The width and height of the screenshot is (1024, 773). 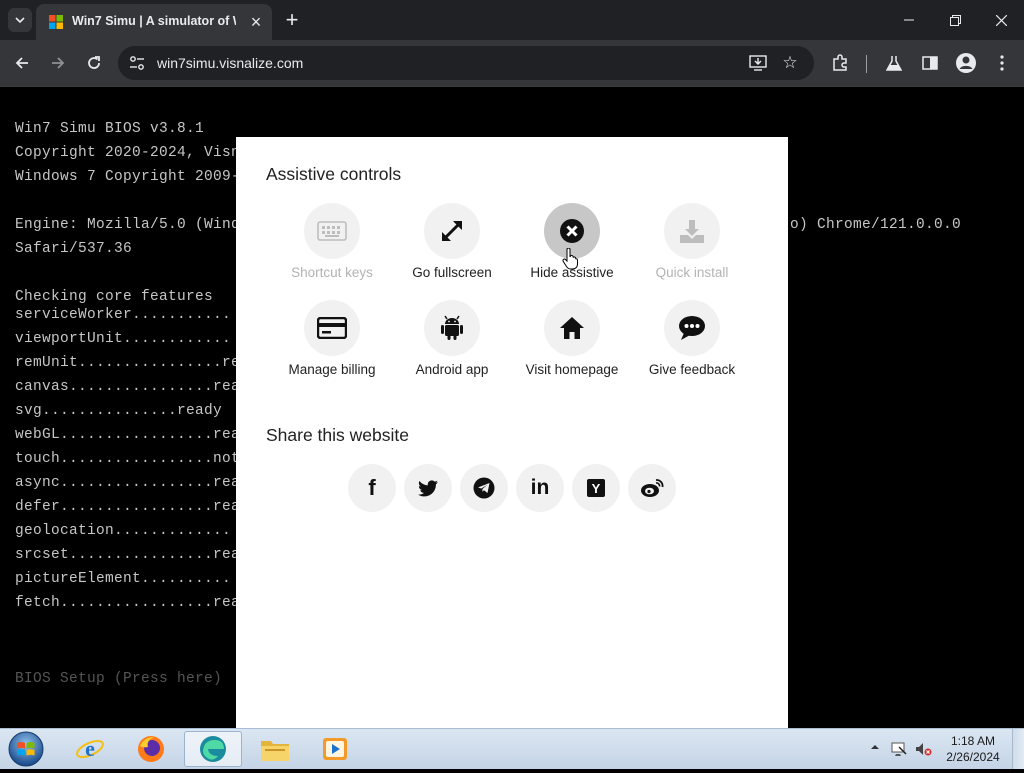 I want to click on taskbar: e 1:18 AM 2/26/2024, so click(x=512, y=748).